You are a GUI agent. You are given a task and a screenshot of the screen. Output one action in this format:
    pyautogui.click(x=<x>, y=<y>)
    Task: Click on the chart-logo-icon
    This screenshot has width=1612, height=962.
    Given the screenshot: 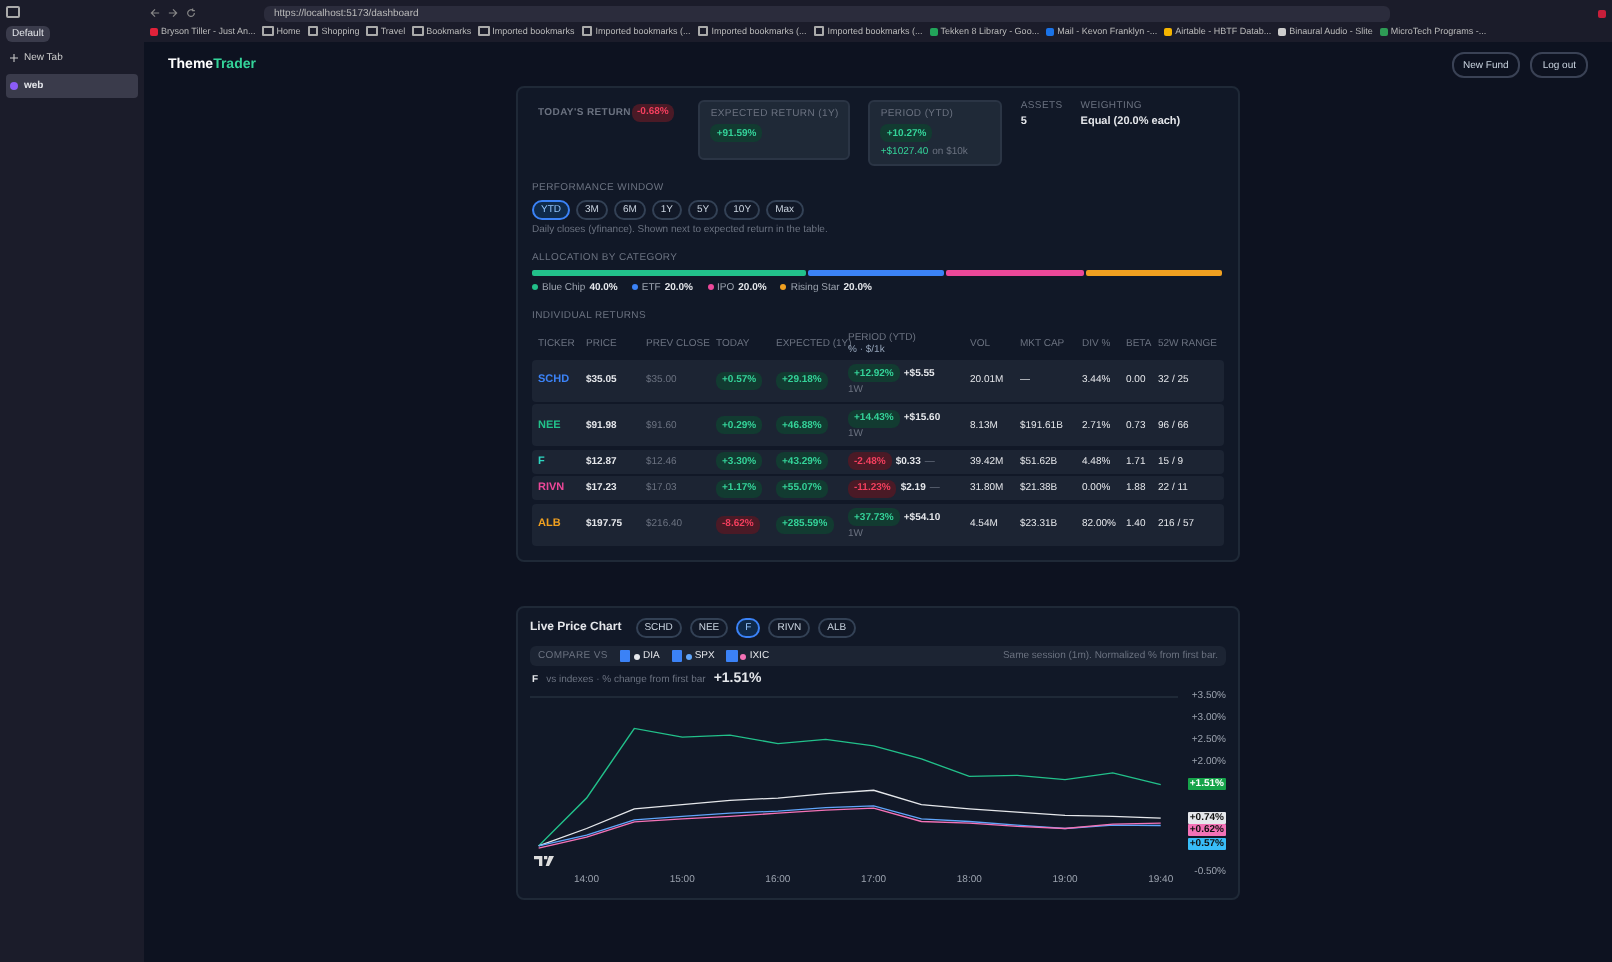 What is the action you would take?
    pyautogui.click(x=544, y=861)
    